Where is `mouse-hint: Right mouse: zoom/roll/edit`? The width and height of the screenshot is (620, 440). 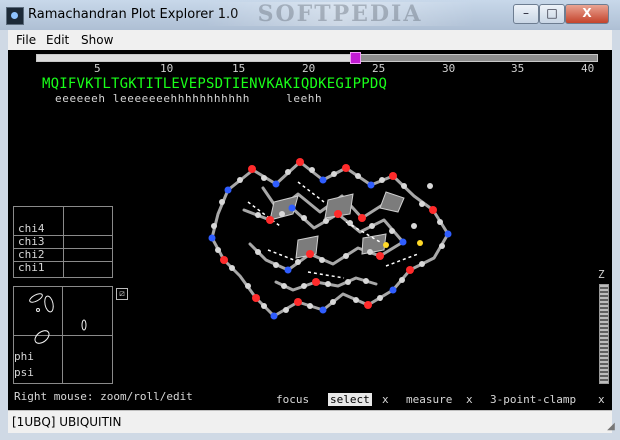
mouse-hint: Right mouse: zoom/roll/edit is located at coordinates (103, 396).